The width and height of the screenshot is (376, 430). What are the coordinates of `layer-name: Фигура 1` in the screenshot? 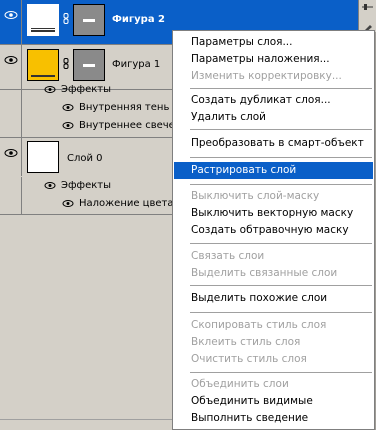 It's located at (136, 64).